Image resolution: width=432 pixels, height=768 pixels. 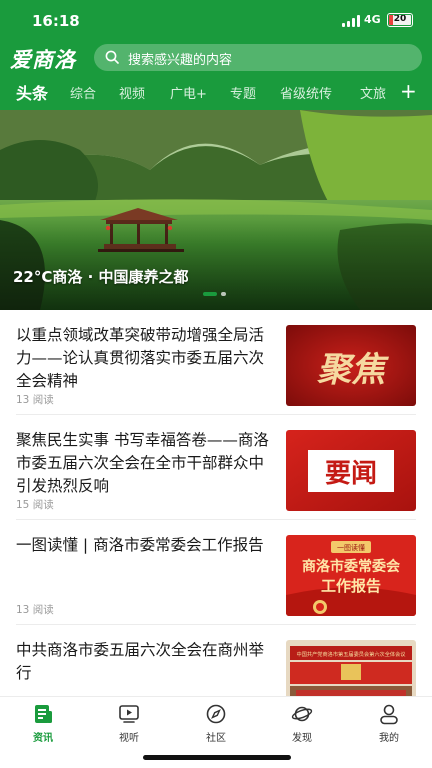 What do you see at coordinates (302, 723) in the screenshot?
I see `nav-discover: 发现` at bounding box center [302, 723].